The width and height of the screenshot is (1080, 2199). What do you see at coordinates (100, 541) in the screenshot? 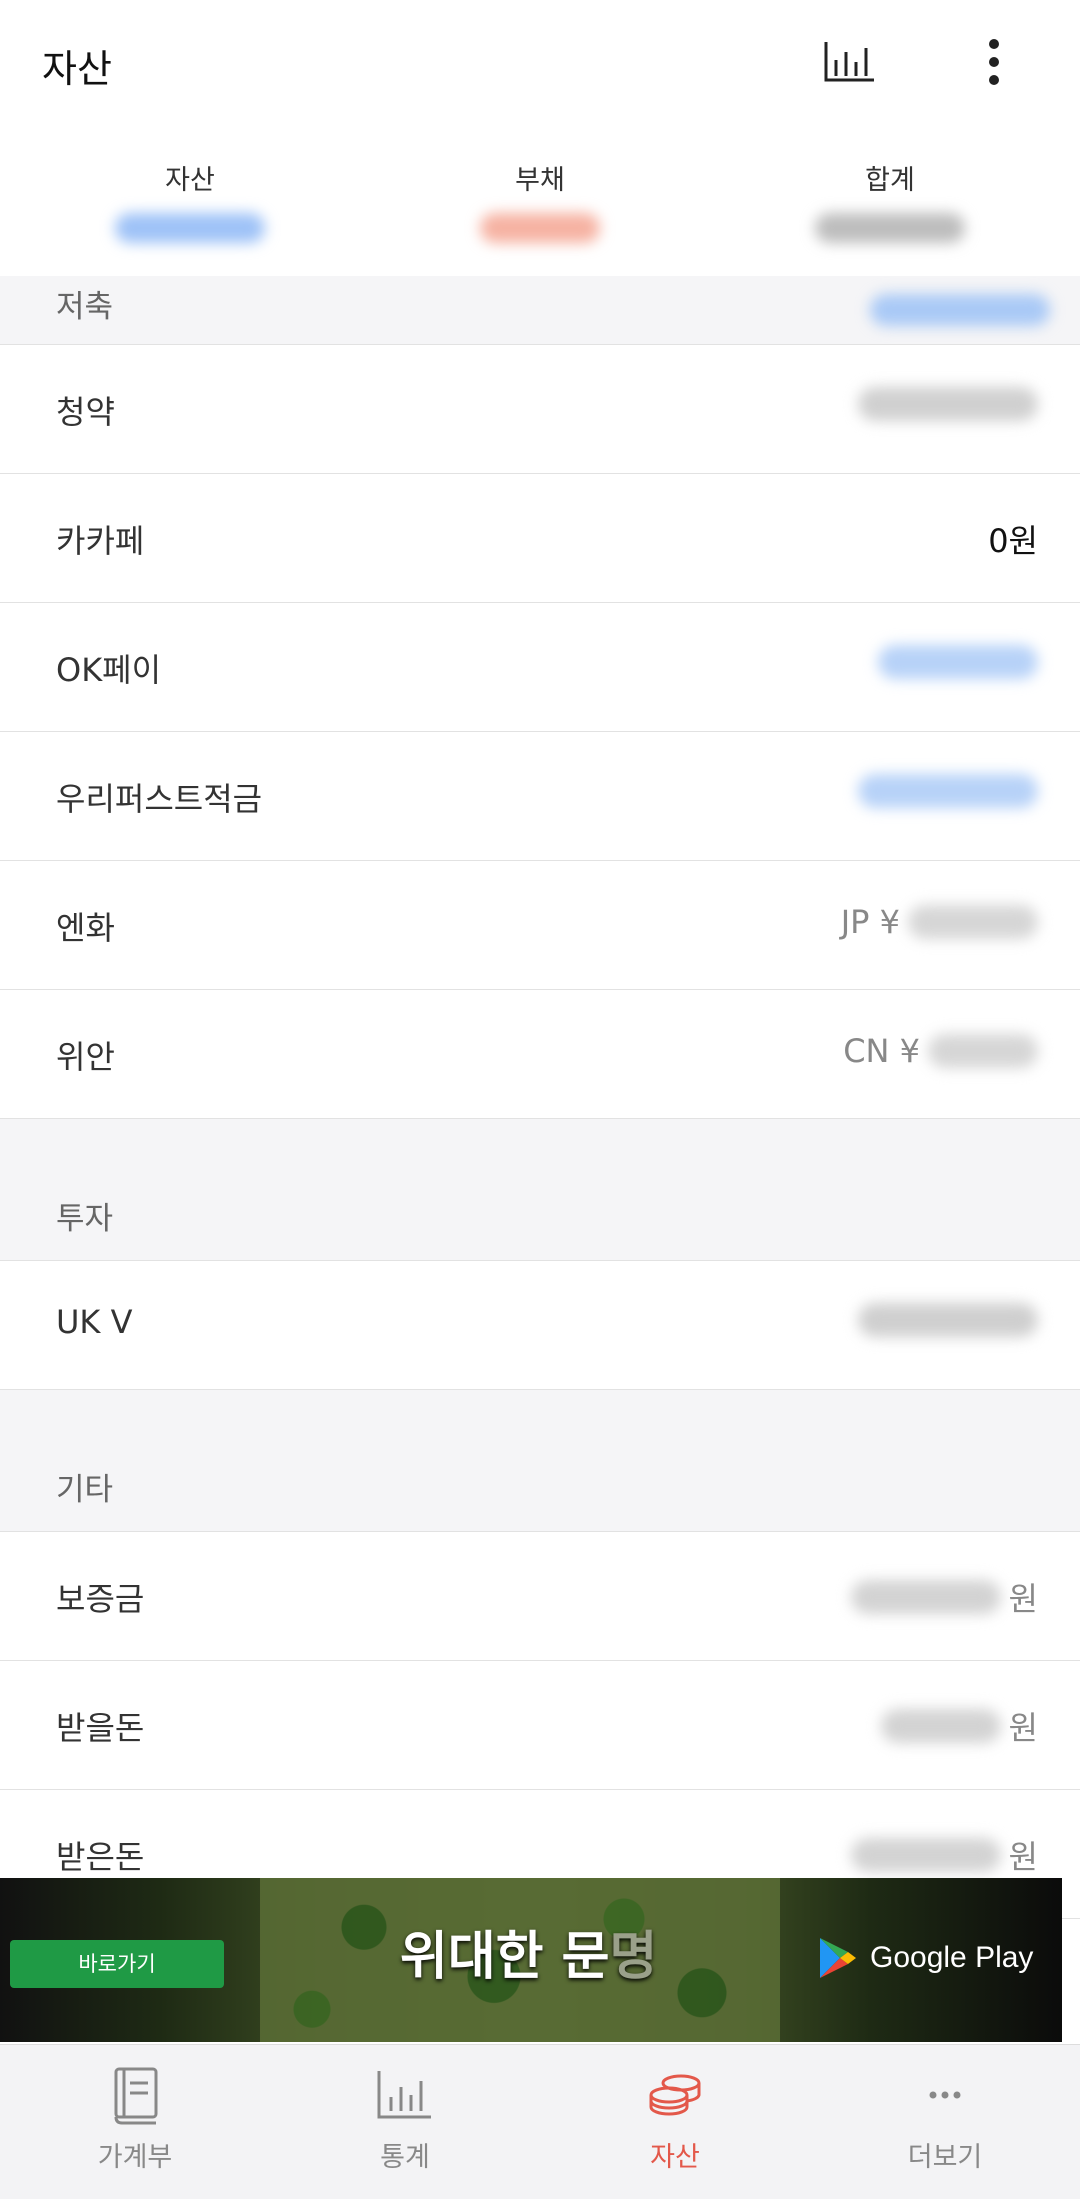
I see `account-name: 카카페` at bounding box center [100, 541].